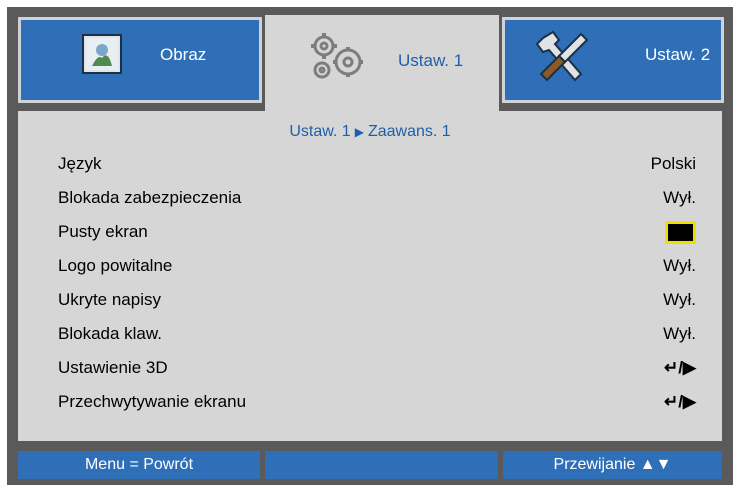 The width and height of the screenshot is (740, 492). I want to click on menu-item-label: Ukryte napisy, so click(109, 299).